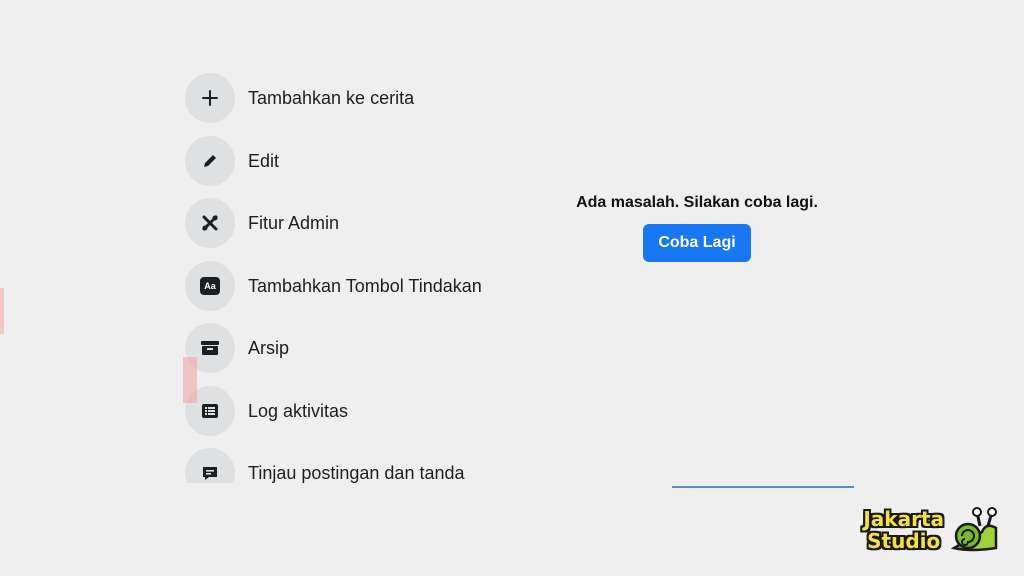 Image resolution: width=1024 pixels, height=576 pixels. What do you see at coordinates (365, 285) in the screenshot?
I see `menu-item-label: Tambahkan Tombol Tindakan` at bounding box center [365, 285].